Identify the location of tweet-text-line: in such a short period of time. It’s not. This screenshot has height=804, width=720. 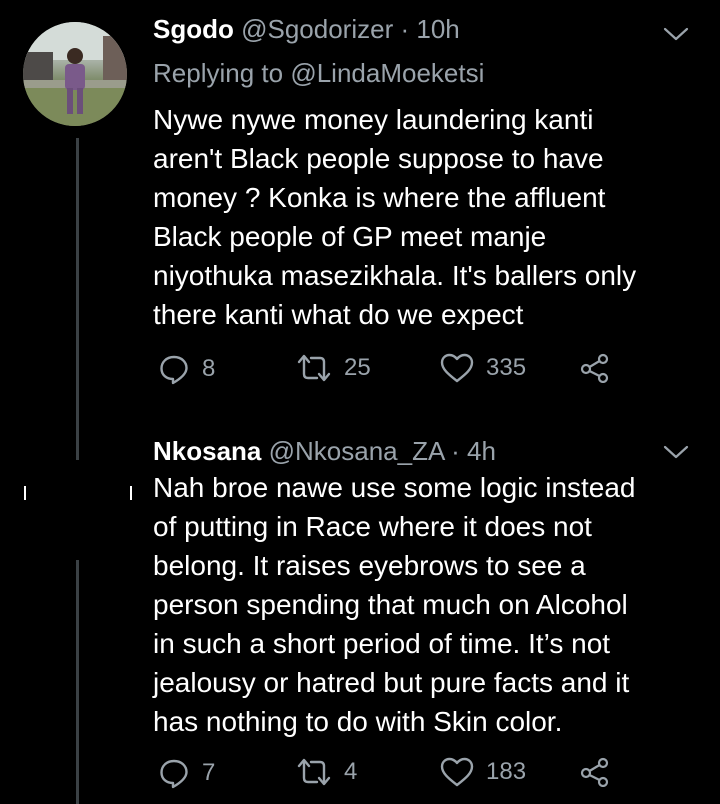
(382, 643).